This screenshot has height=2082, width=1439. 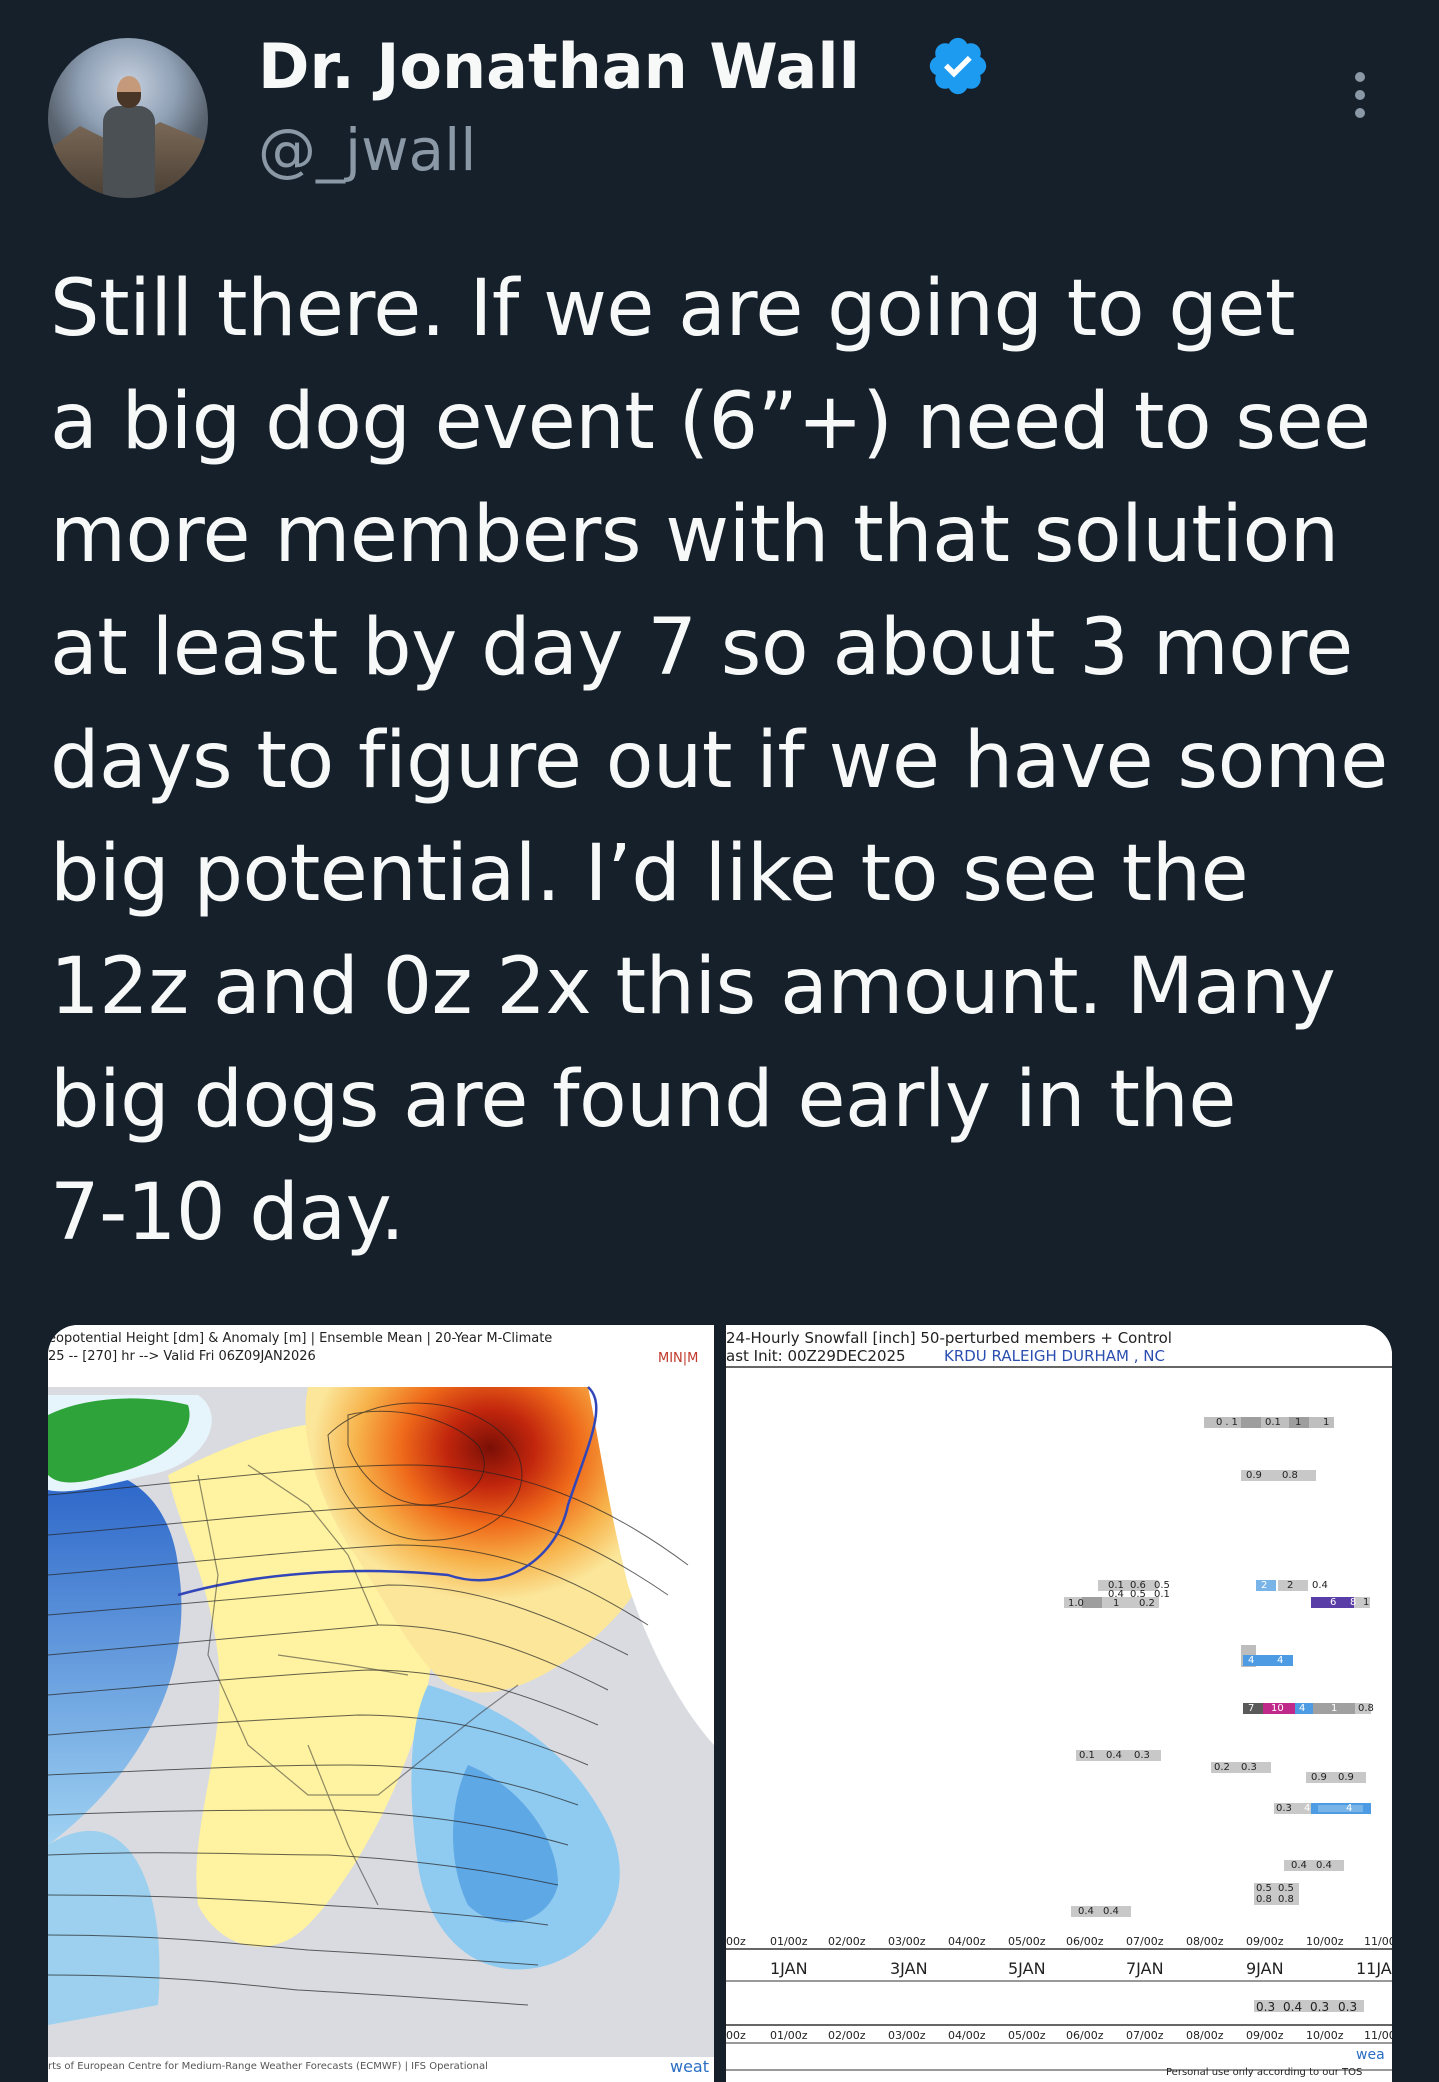 I want to click on date-label: 7JAN, so click(x=1145, y=1968).